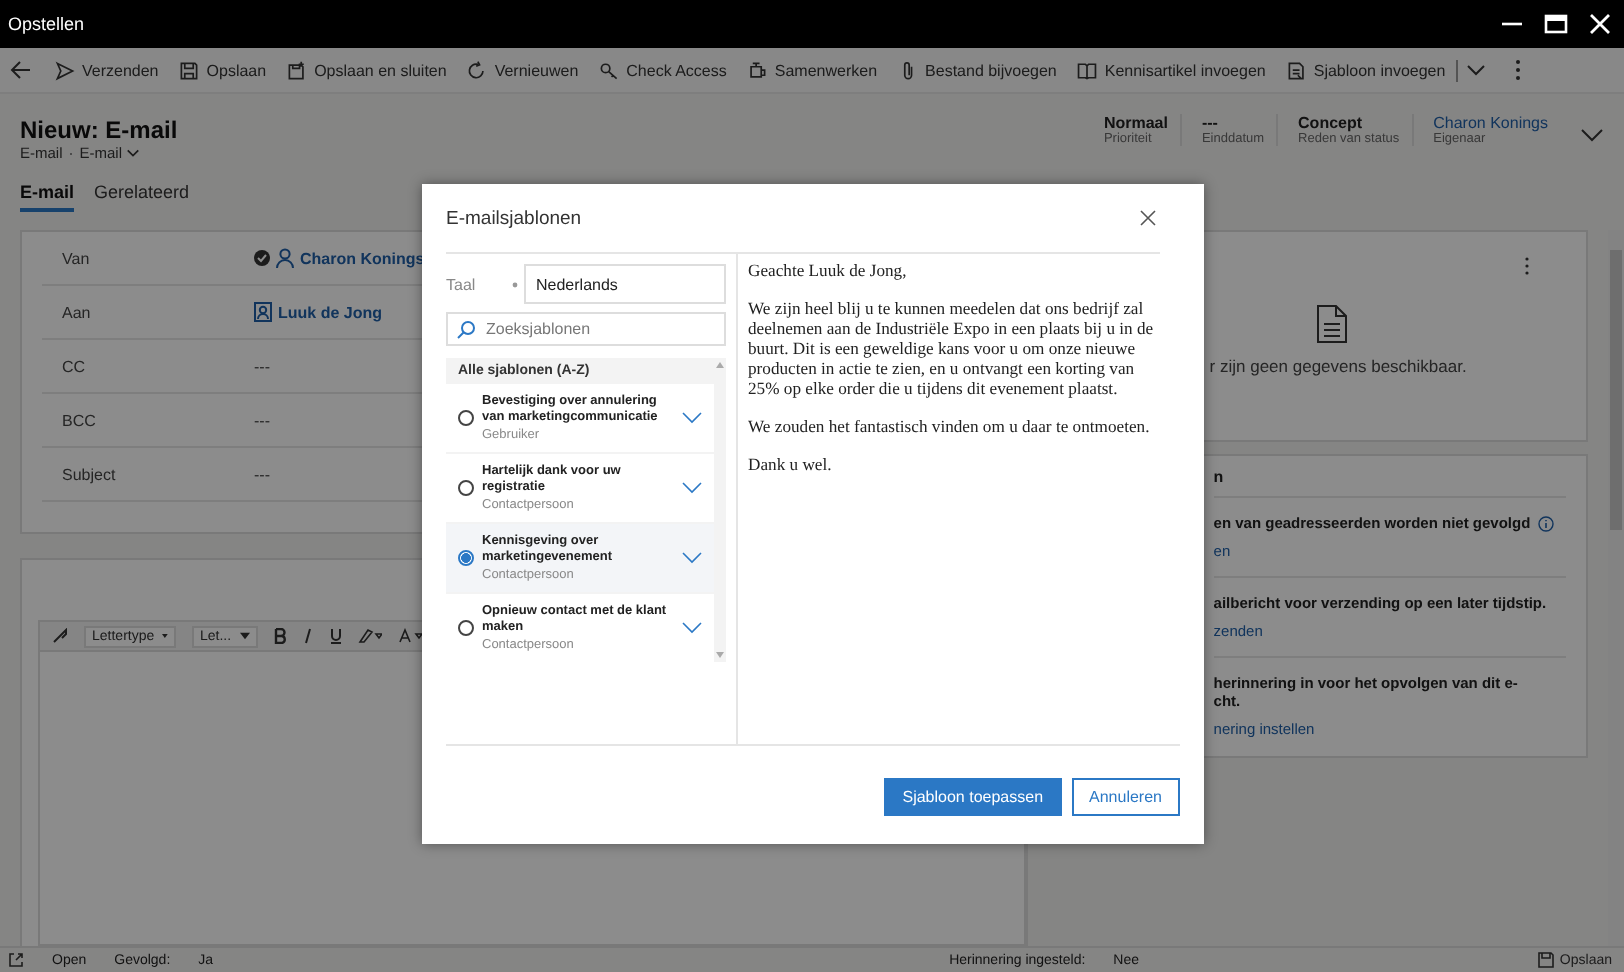 Image resolution: width=1624 pixels, height=972 pixels. I want to click on header-field-value: Concept, so click(1331, 123).